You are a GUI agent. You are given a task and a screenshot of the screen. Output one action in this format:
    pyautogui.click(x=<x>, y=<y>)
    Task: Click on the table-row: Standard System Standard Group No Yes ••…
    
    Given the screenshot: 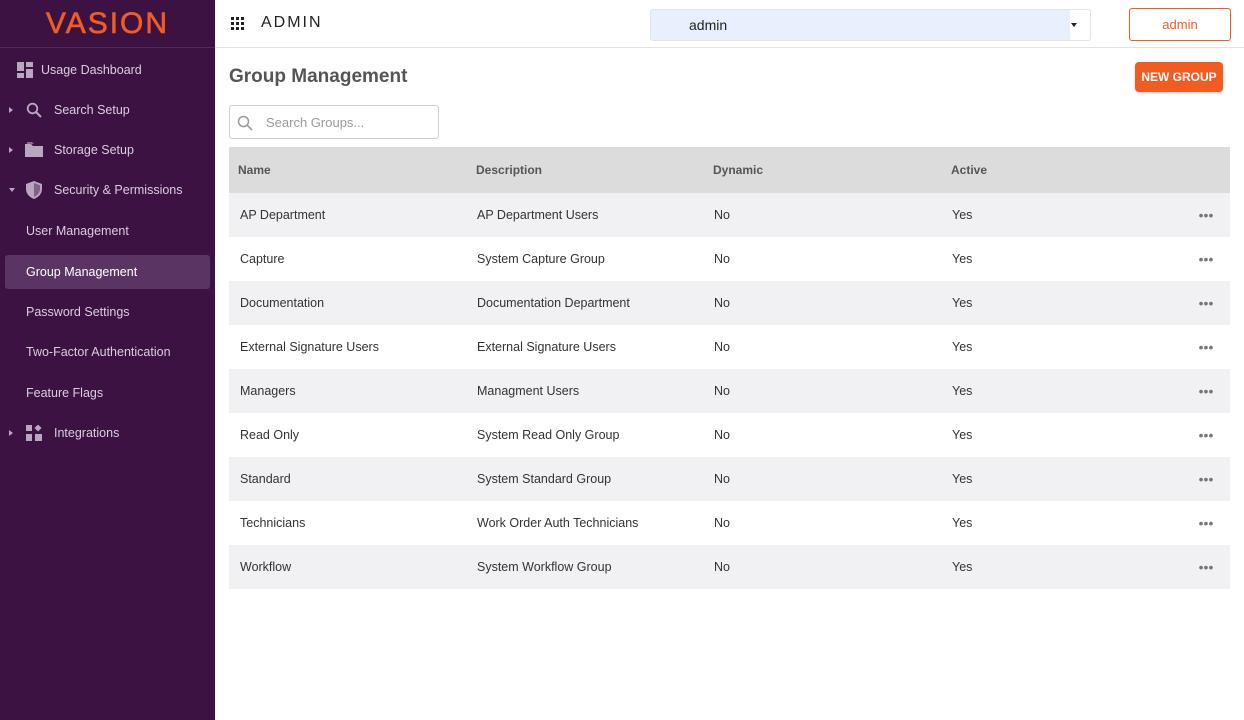 What is the action you would take?
    pyautogui.click(x=729, y=479)
    